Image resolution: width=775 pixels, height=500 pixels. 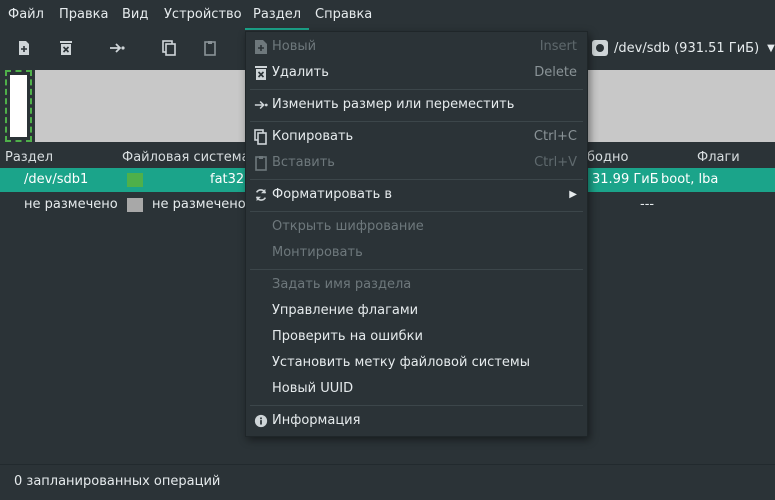 I want to click on disk-icon, so click(x=600, y=48).